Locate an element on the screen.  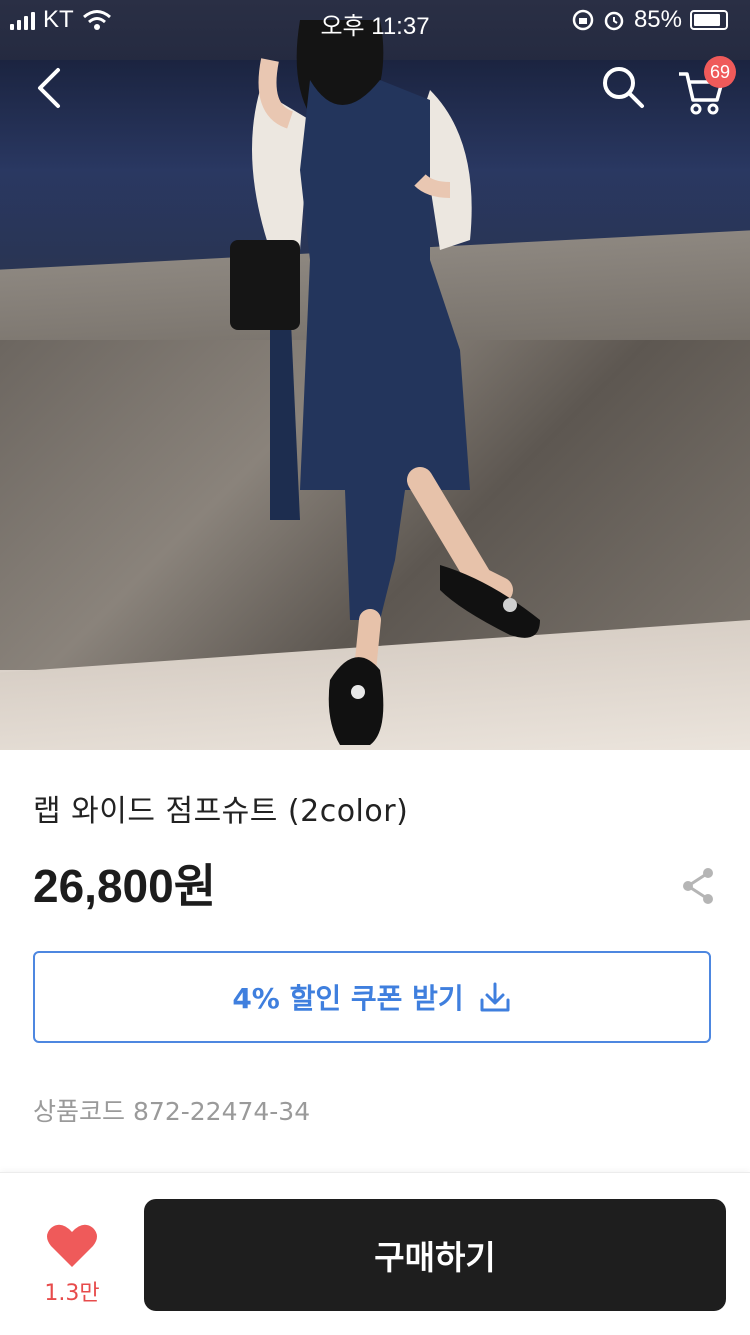
heart-icon is located at coordinates (72, 1245).